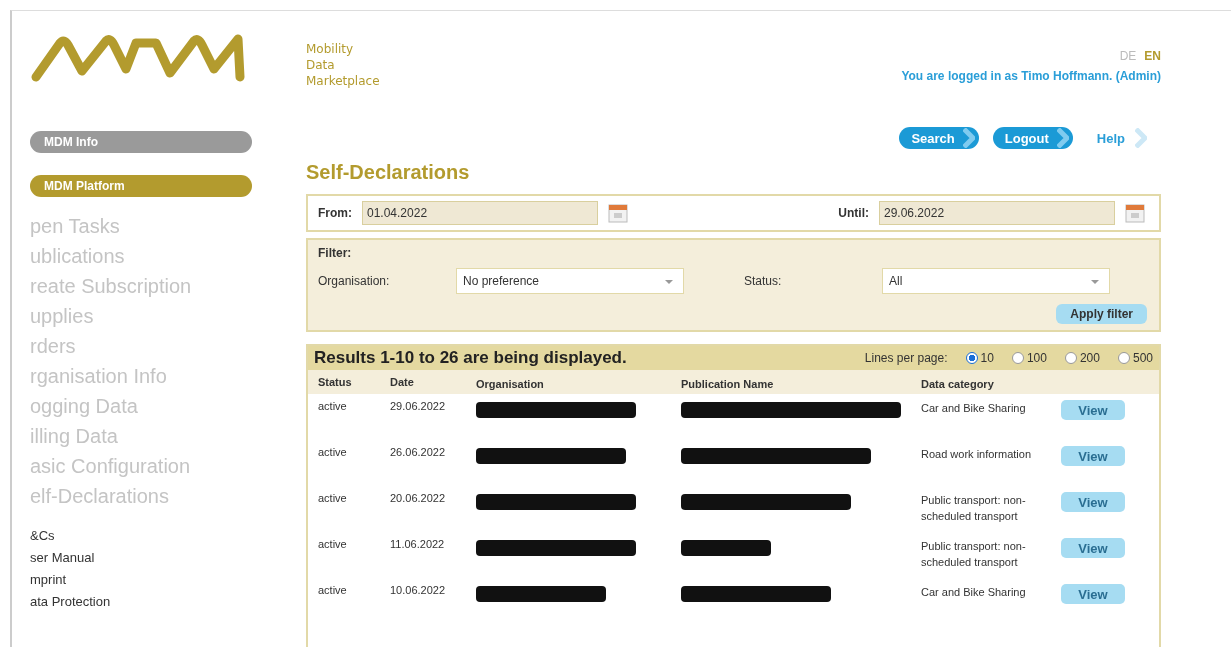  What do you see at coordinates (979, 358) in the screenshot?
I see `lines-per-page-option: 10` at bounding box center [979, 358].